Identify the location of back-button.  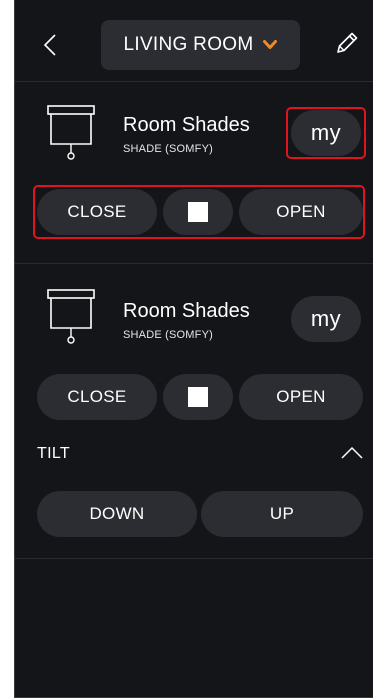
(50, 45).